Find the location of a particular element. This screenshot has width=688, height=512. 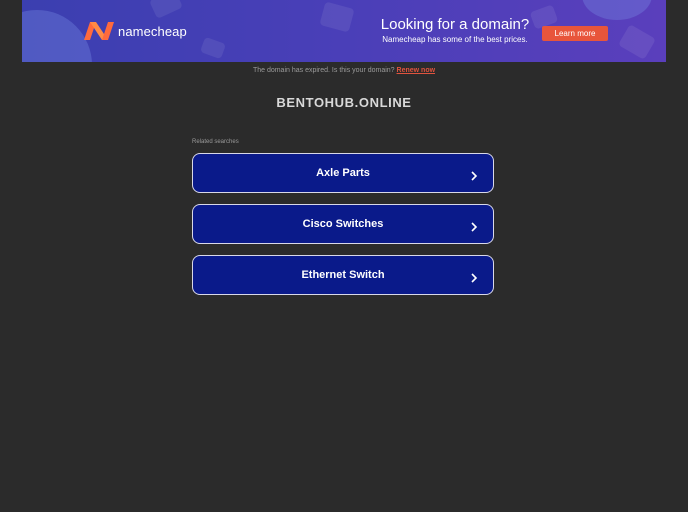

renew-now-link: Renew now is located at coordinates (416, 70).